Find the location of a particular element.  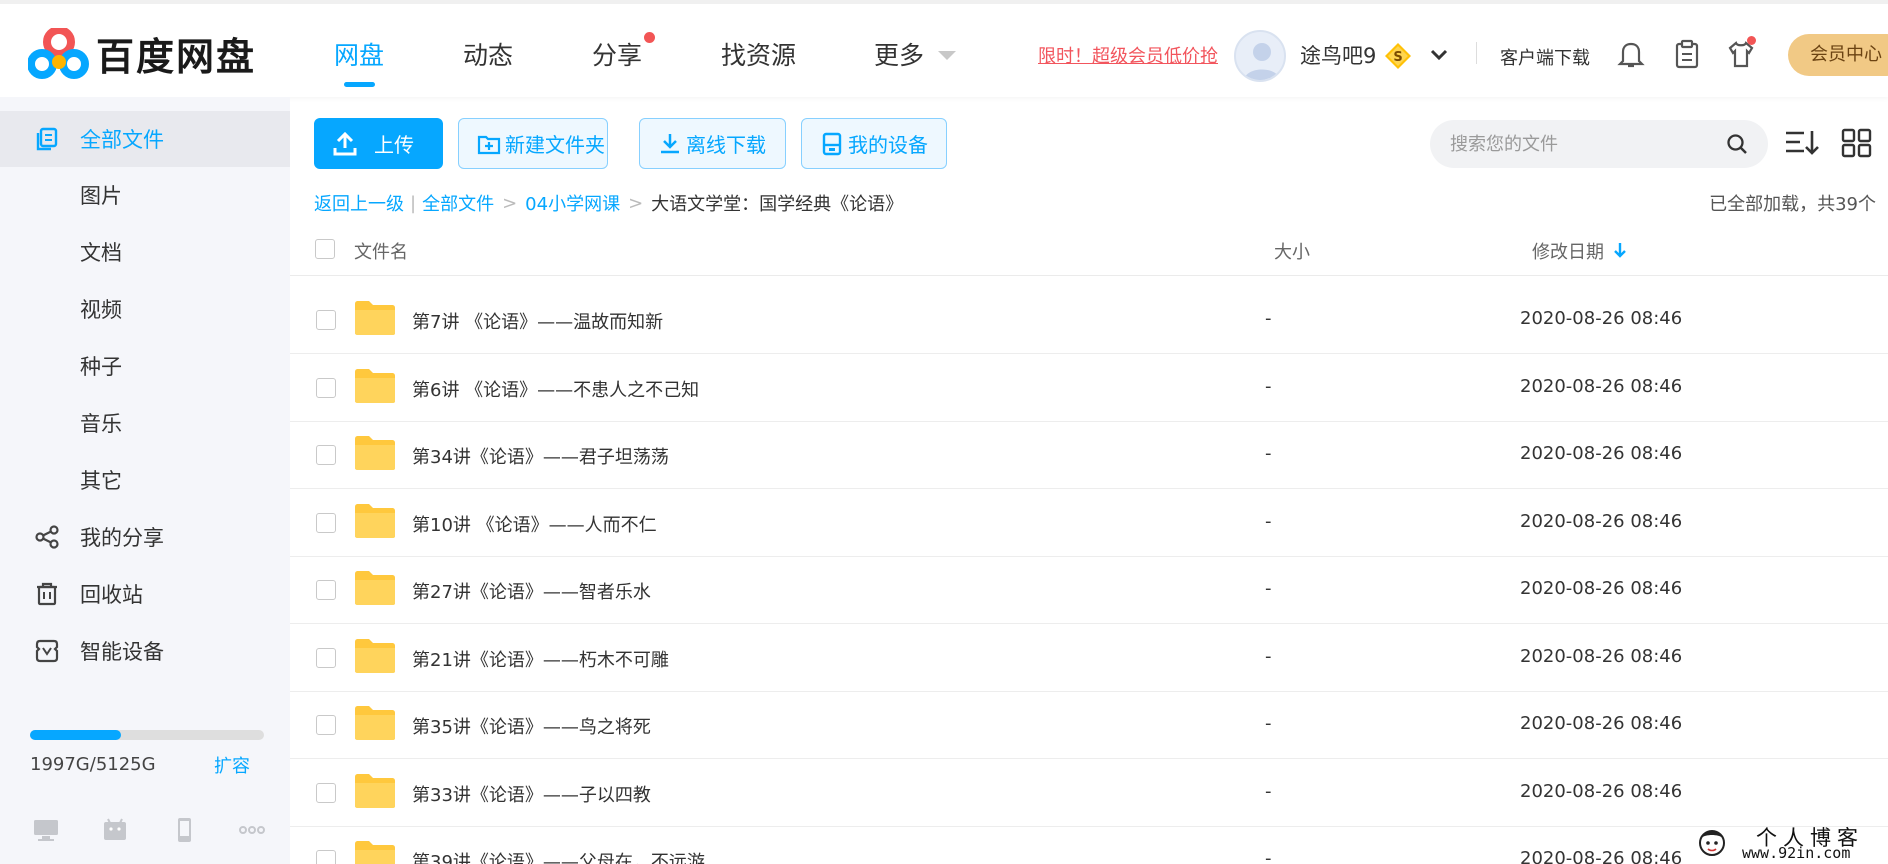

file-name: 第35讲《论语》——鸟之将死 is located at coordinates (531, 726).